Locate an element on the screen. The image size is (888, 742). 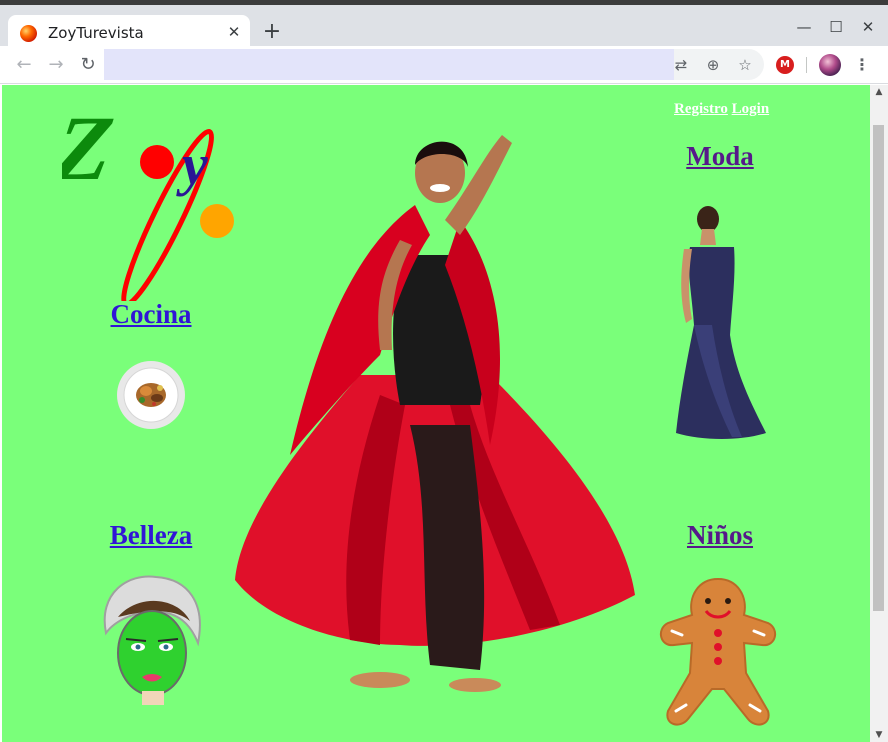
translate-icon: ⇄ is located at coordinates (681, 65).